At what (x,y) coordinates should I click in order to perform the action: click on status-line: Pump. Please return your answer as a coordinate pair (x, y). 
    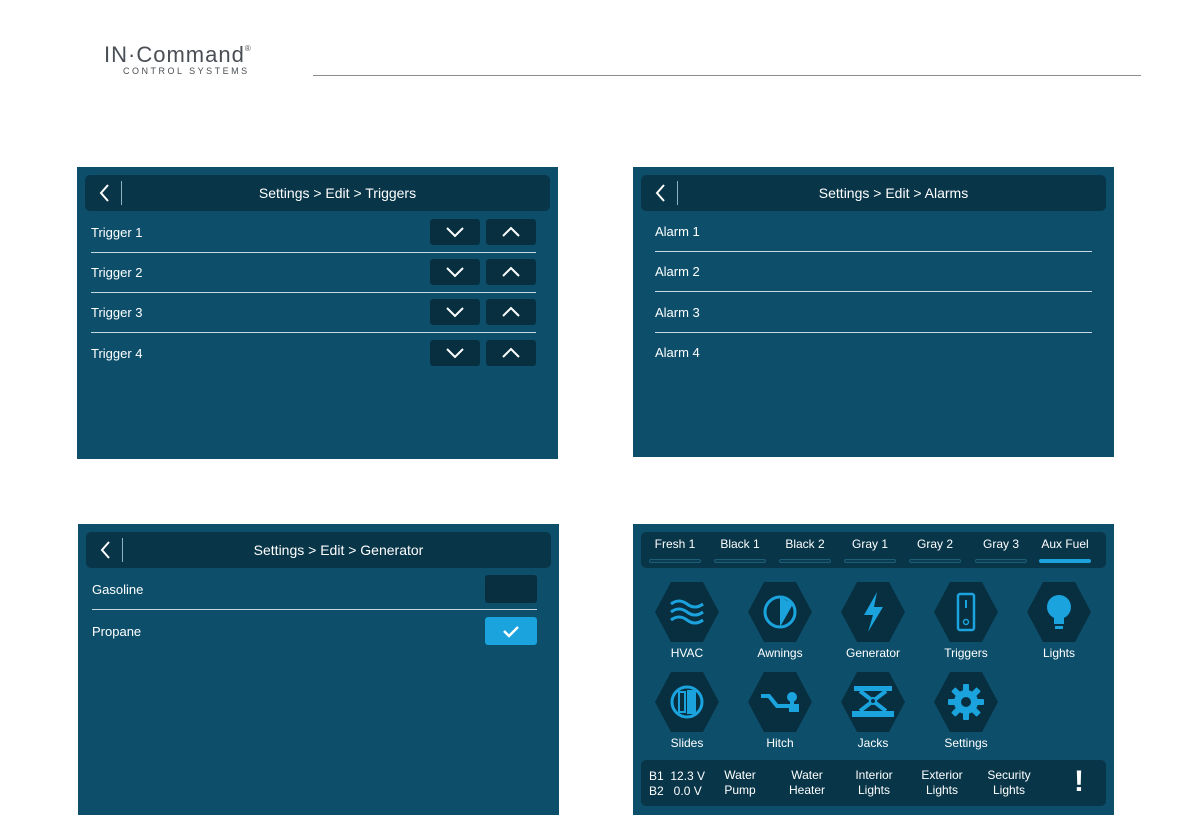
    Looking at the image, I should click on (740, 790).